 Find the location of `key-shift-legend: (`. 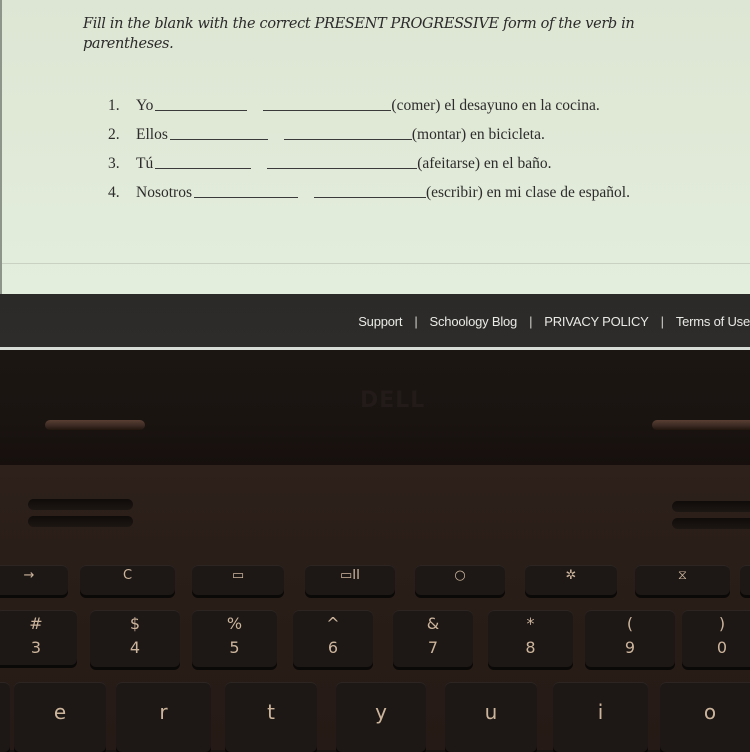

key-shift-legend: ( is located at coordinates (630, 623).